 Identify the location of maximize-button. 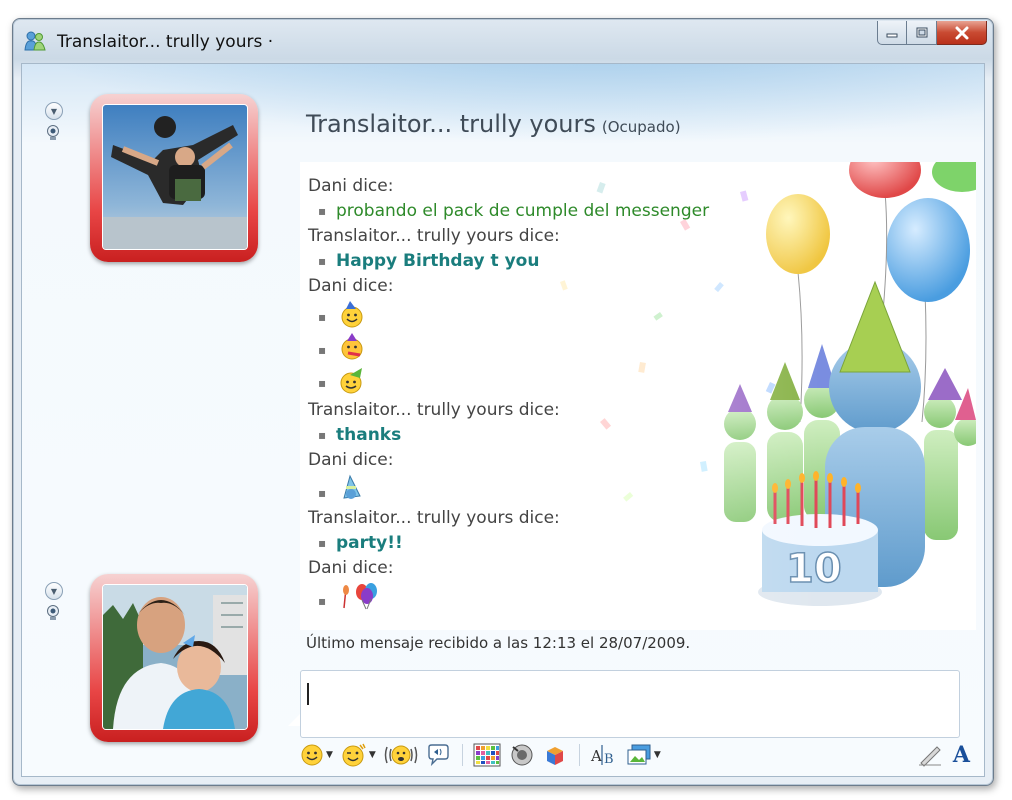
(922, 33).